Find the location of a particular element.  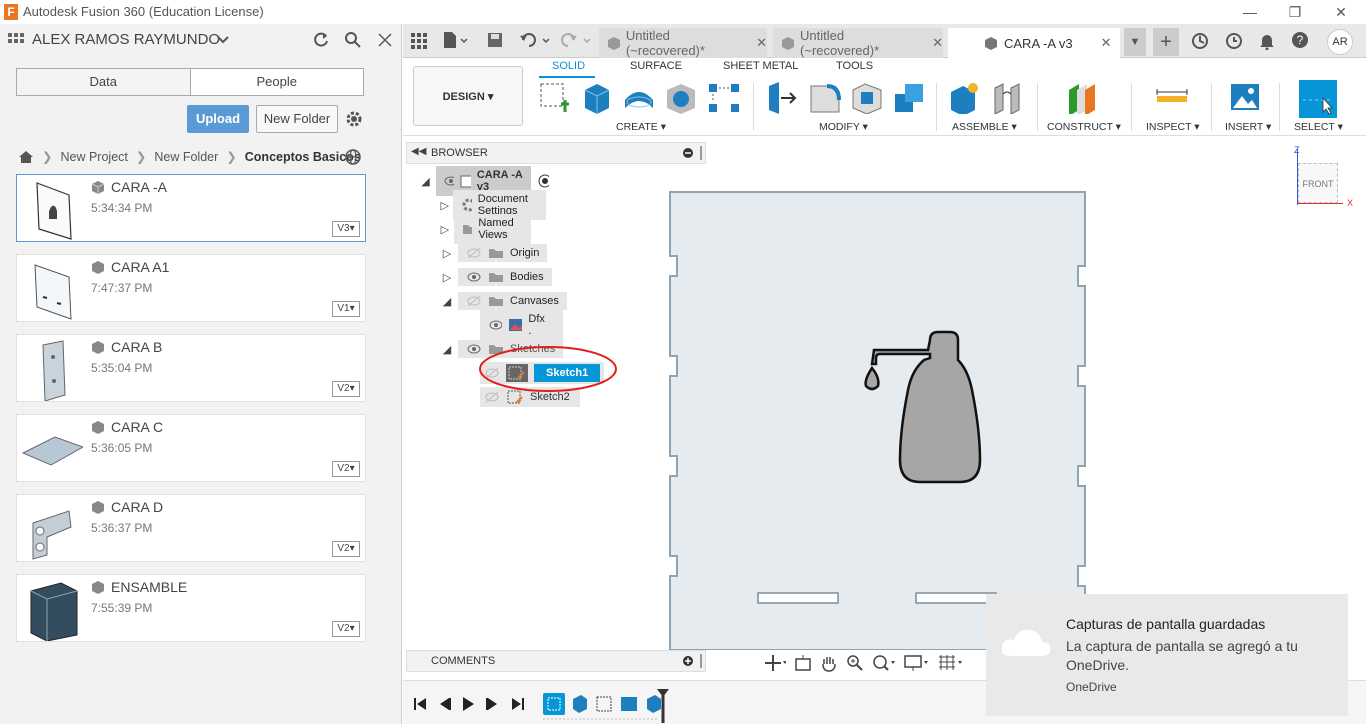

select-icon is located at coordinates (1318, 99).